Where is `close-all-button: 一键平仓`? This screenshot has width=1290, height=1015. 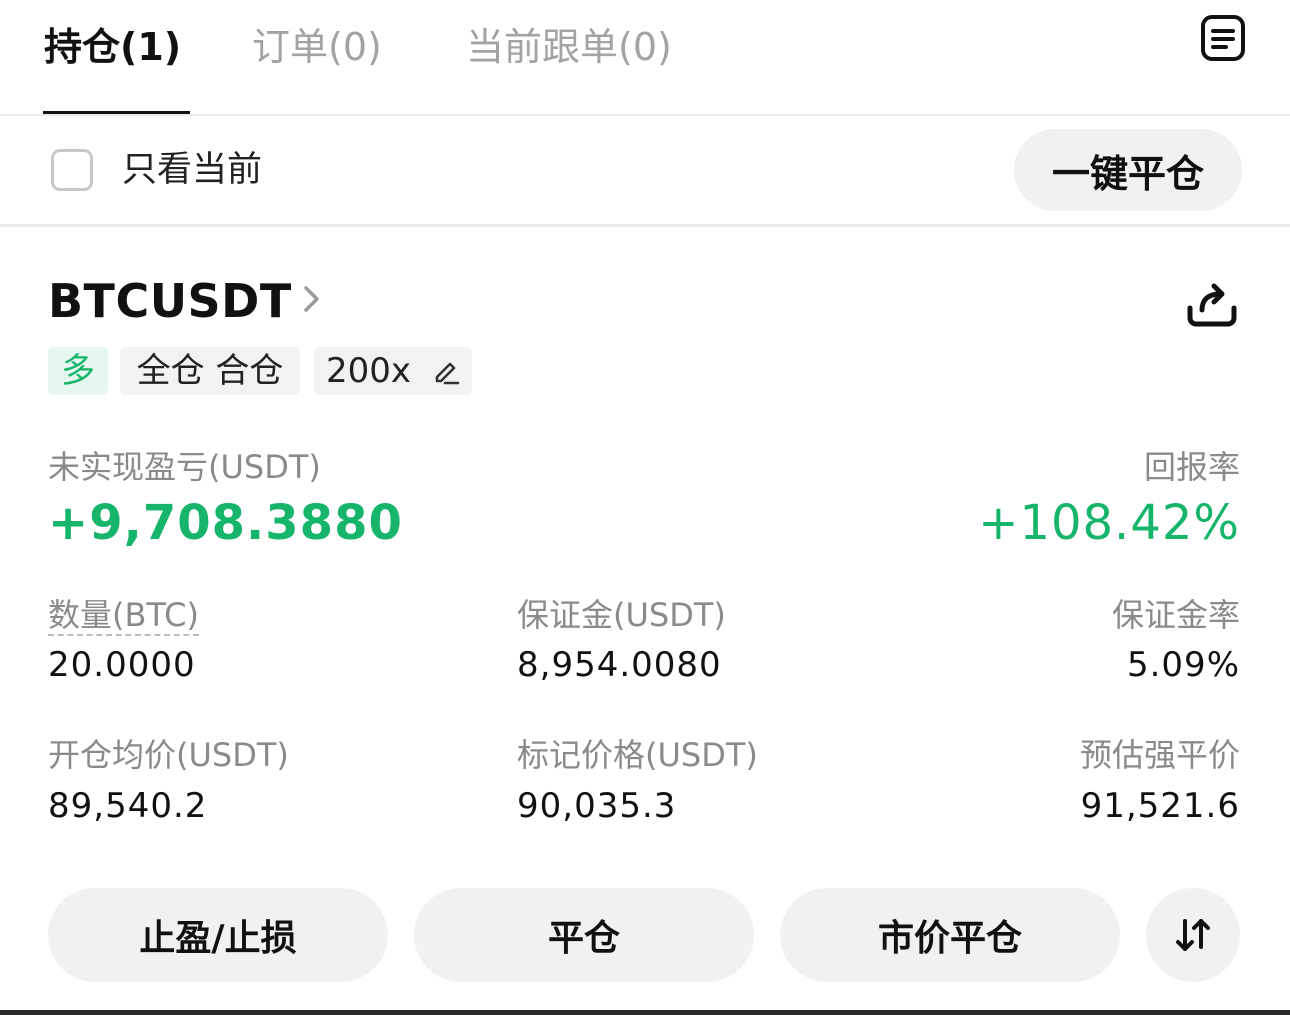
close-all-button: 一键平仓 is located at coordinates (1128, 170).